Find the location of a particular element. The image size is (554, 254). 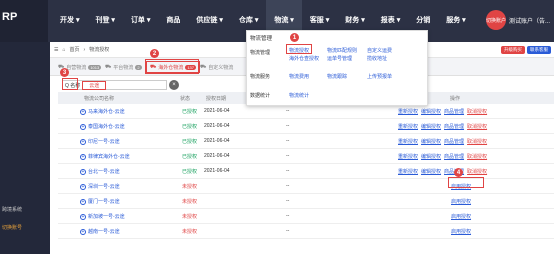

menu-item-logistics-fee: 物流费用 is located at coordinates (299, 76).